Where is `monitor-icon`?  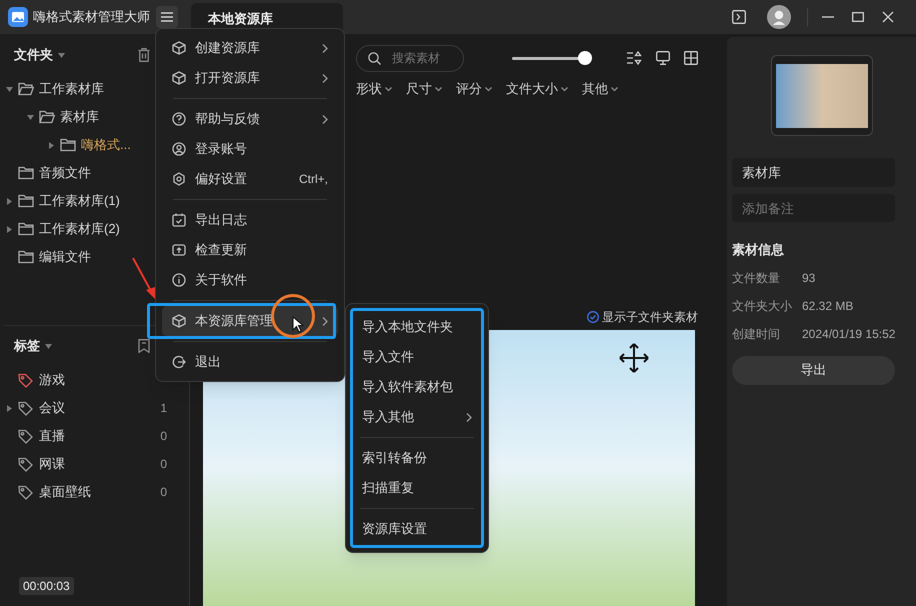
monitor-icon is located at coordinates (663, 58).